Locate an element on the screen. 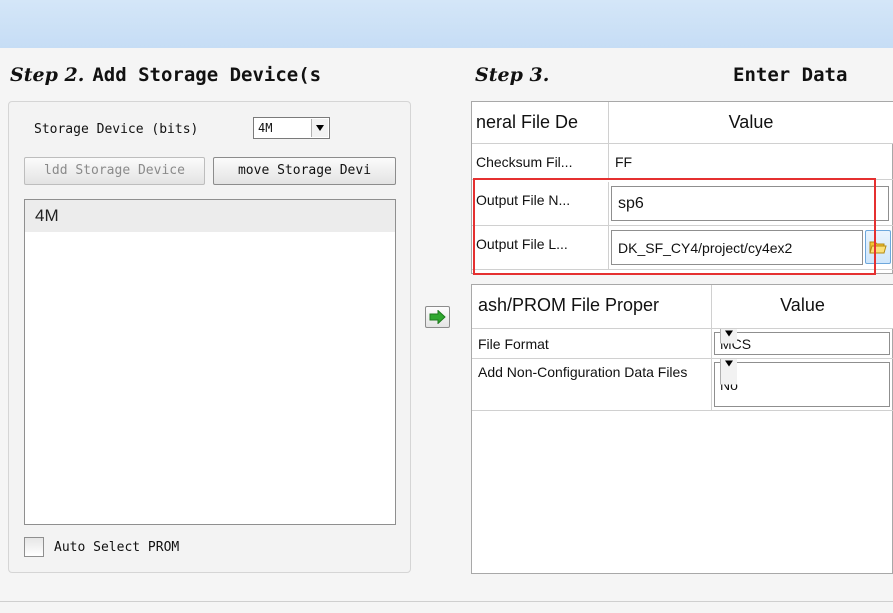 The image size is (893, 613). output-file-name-cell: sp6 is located at coordinates (751, 203).